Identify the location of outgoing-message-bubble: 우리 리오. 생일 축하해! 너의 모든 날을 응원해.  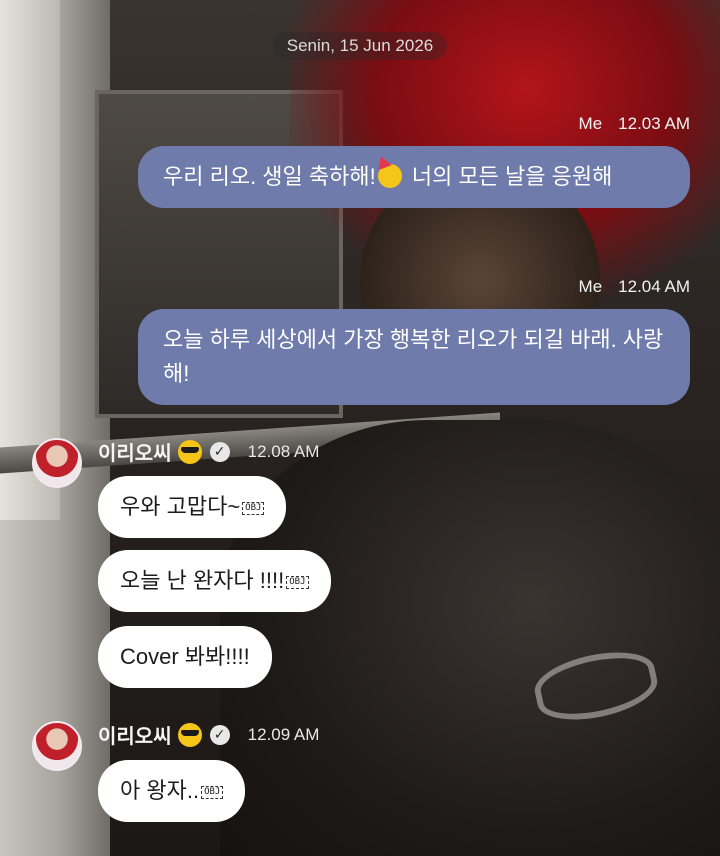
(414, 177).